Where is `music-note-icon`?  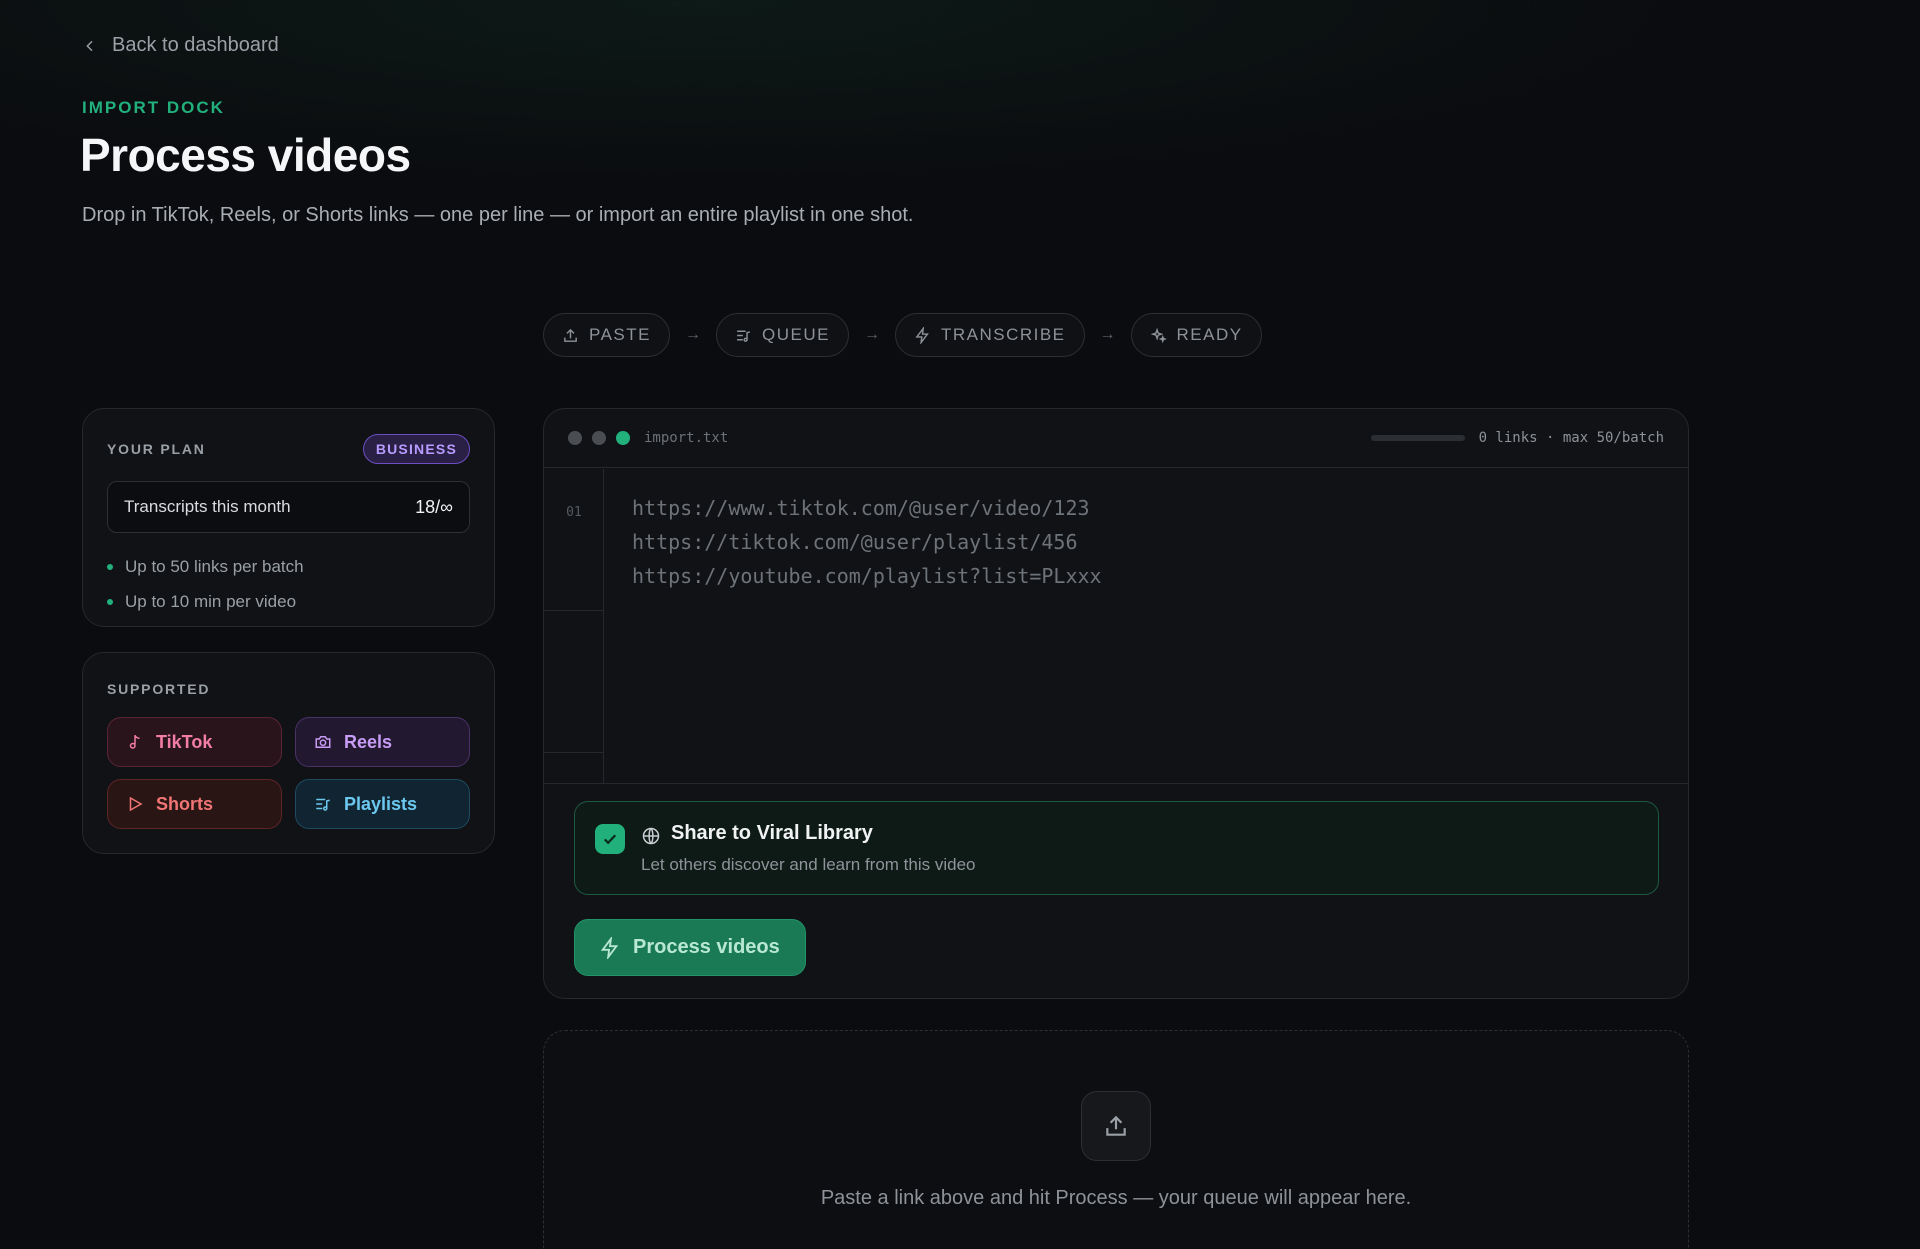
music-note-icon is located at coordinates (134, 741).